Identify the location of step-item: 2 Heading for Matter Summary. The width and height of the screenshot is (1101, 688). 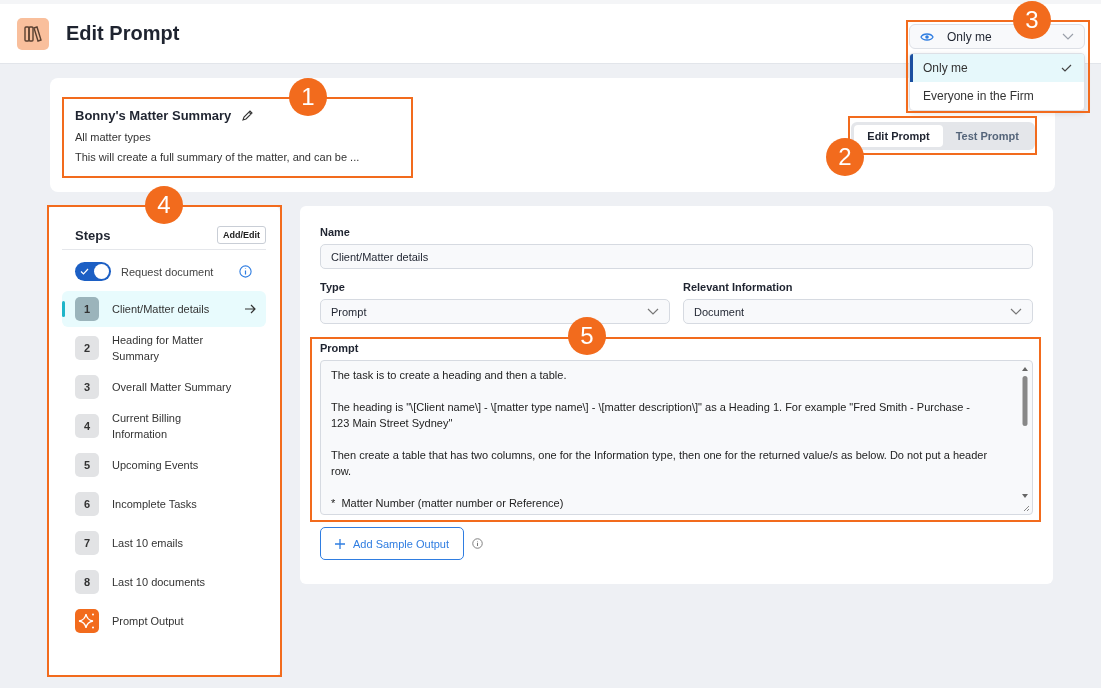
(164, 348).